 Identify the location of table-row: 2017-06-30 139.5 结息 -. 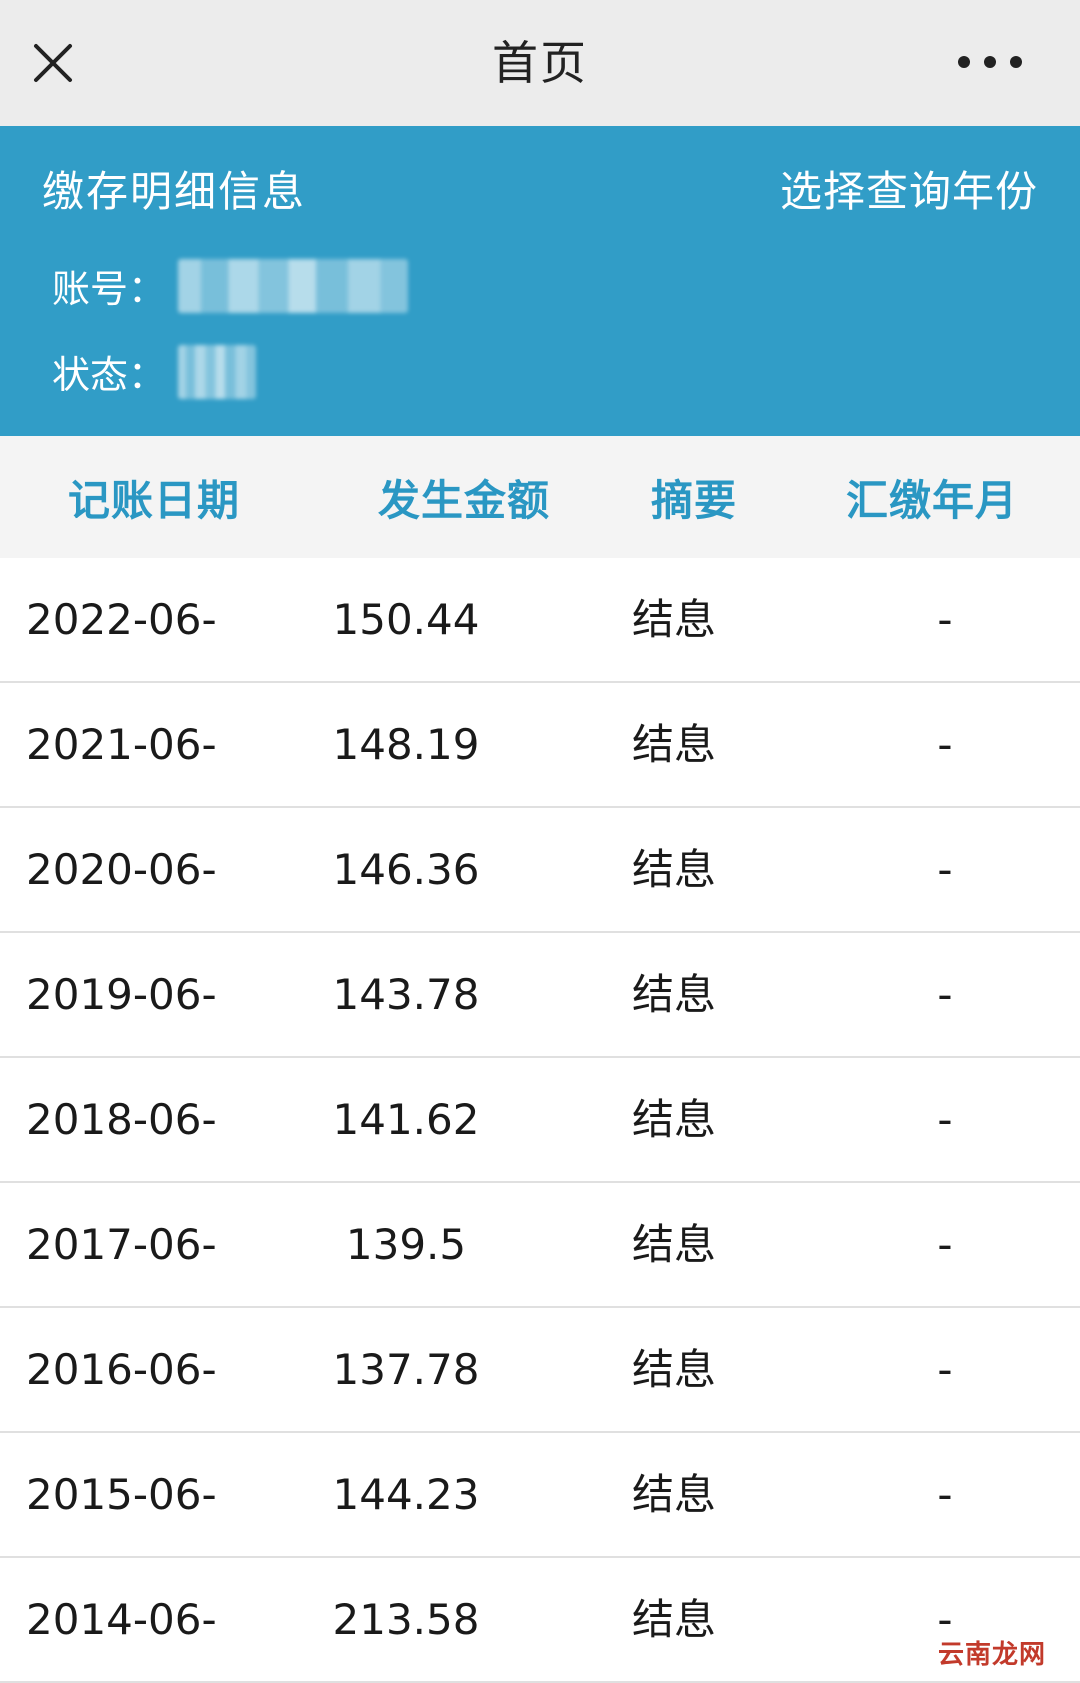
(540, 1287).